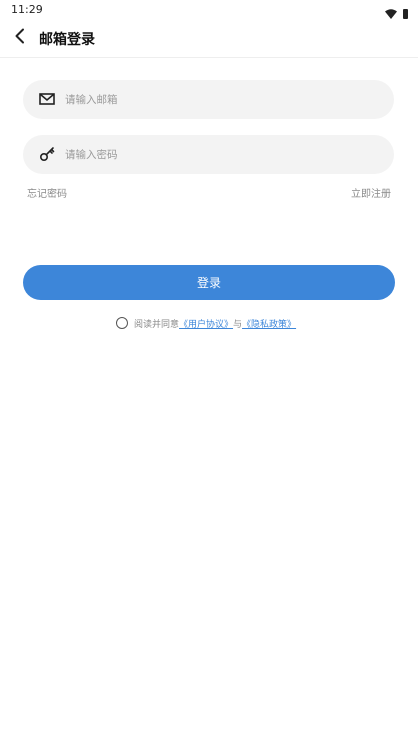 The width and height of the screenshot is (418, 744). Describe the element at coordinates (67, 40) in the screenshot. I see `page-title: 邮箱登录` at that location.